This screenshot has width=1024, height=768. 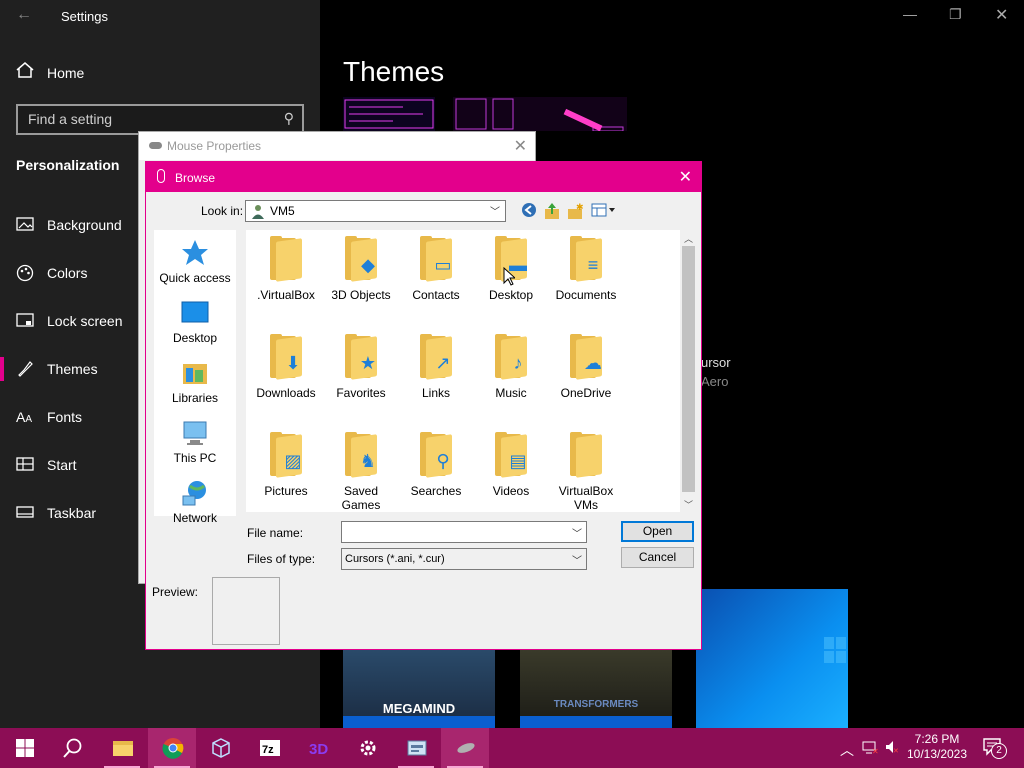 What do you see at coordinates (282, 211) in the screenshot?
I see `look-in-value: VM5` at bounding box center [282, 211].